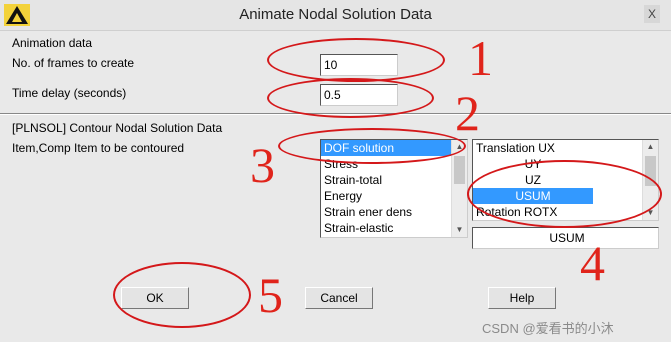  What do you see at coordinates (459, 230) in the screenshot?
I see `scroll-down-arrow-icon: ▼` at bounding box center [459, 230].